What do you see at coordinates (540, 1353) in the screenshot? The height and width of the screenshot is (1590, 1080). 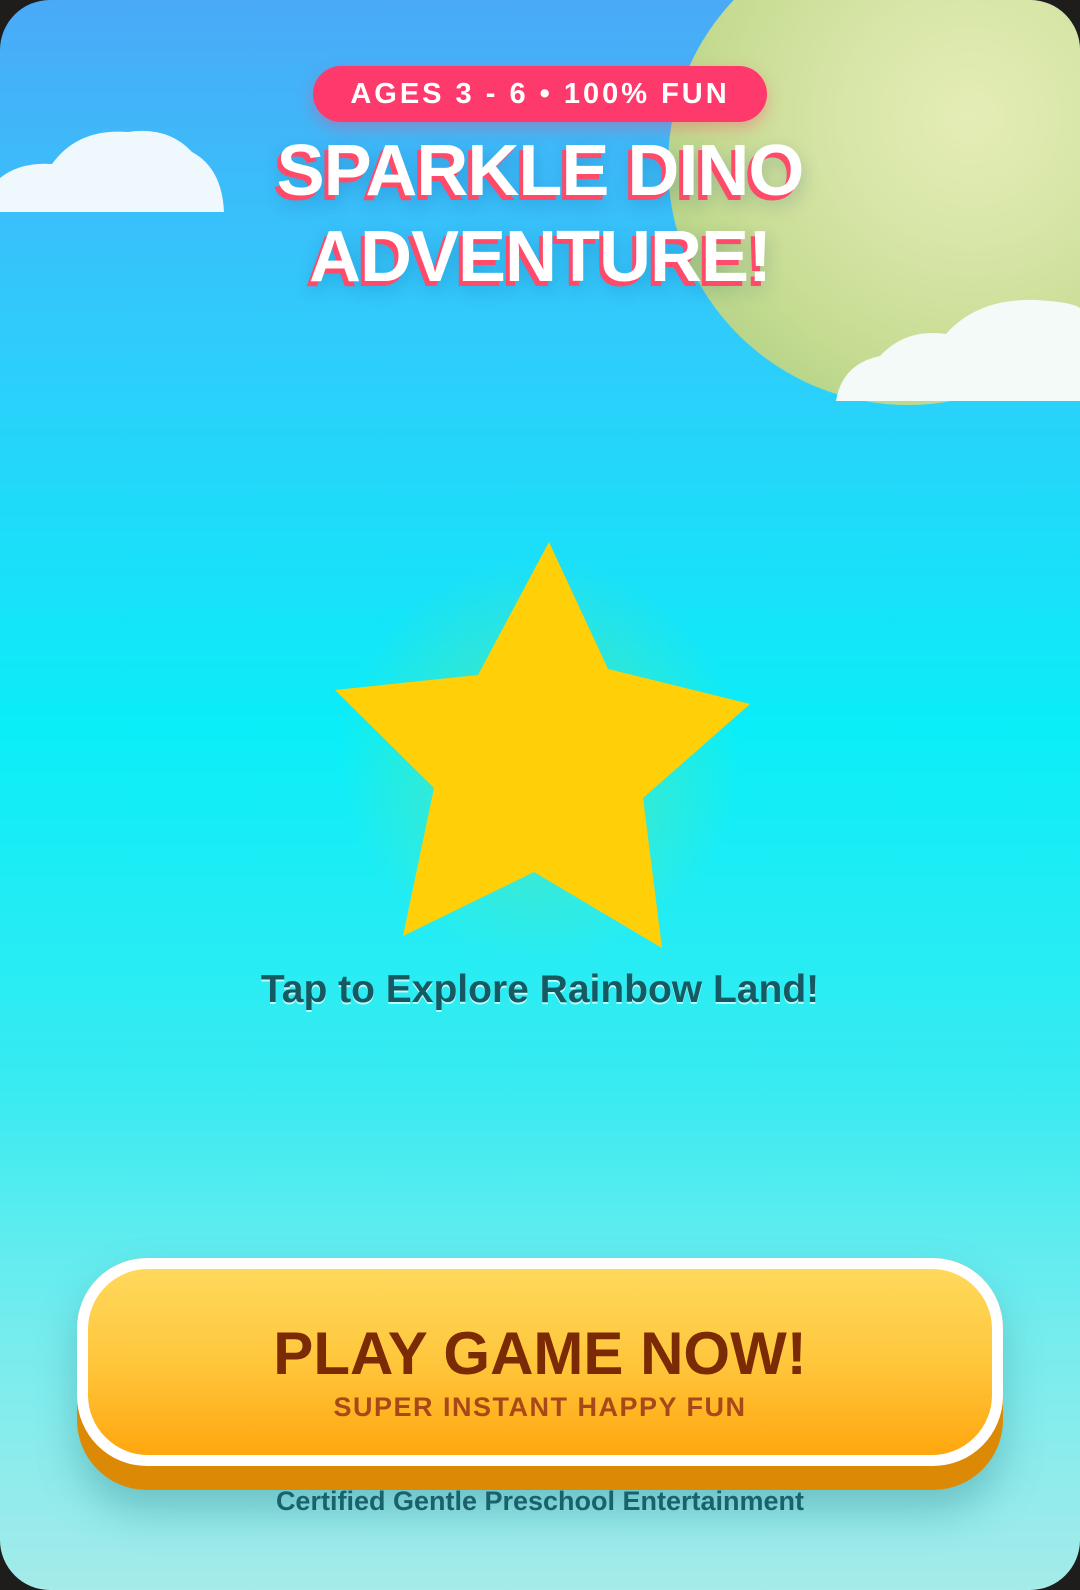 I see `play-button-label: PLAY GAME NOW!` at bounding box center [540, 1353].